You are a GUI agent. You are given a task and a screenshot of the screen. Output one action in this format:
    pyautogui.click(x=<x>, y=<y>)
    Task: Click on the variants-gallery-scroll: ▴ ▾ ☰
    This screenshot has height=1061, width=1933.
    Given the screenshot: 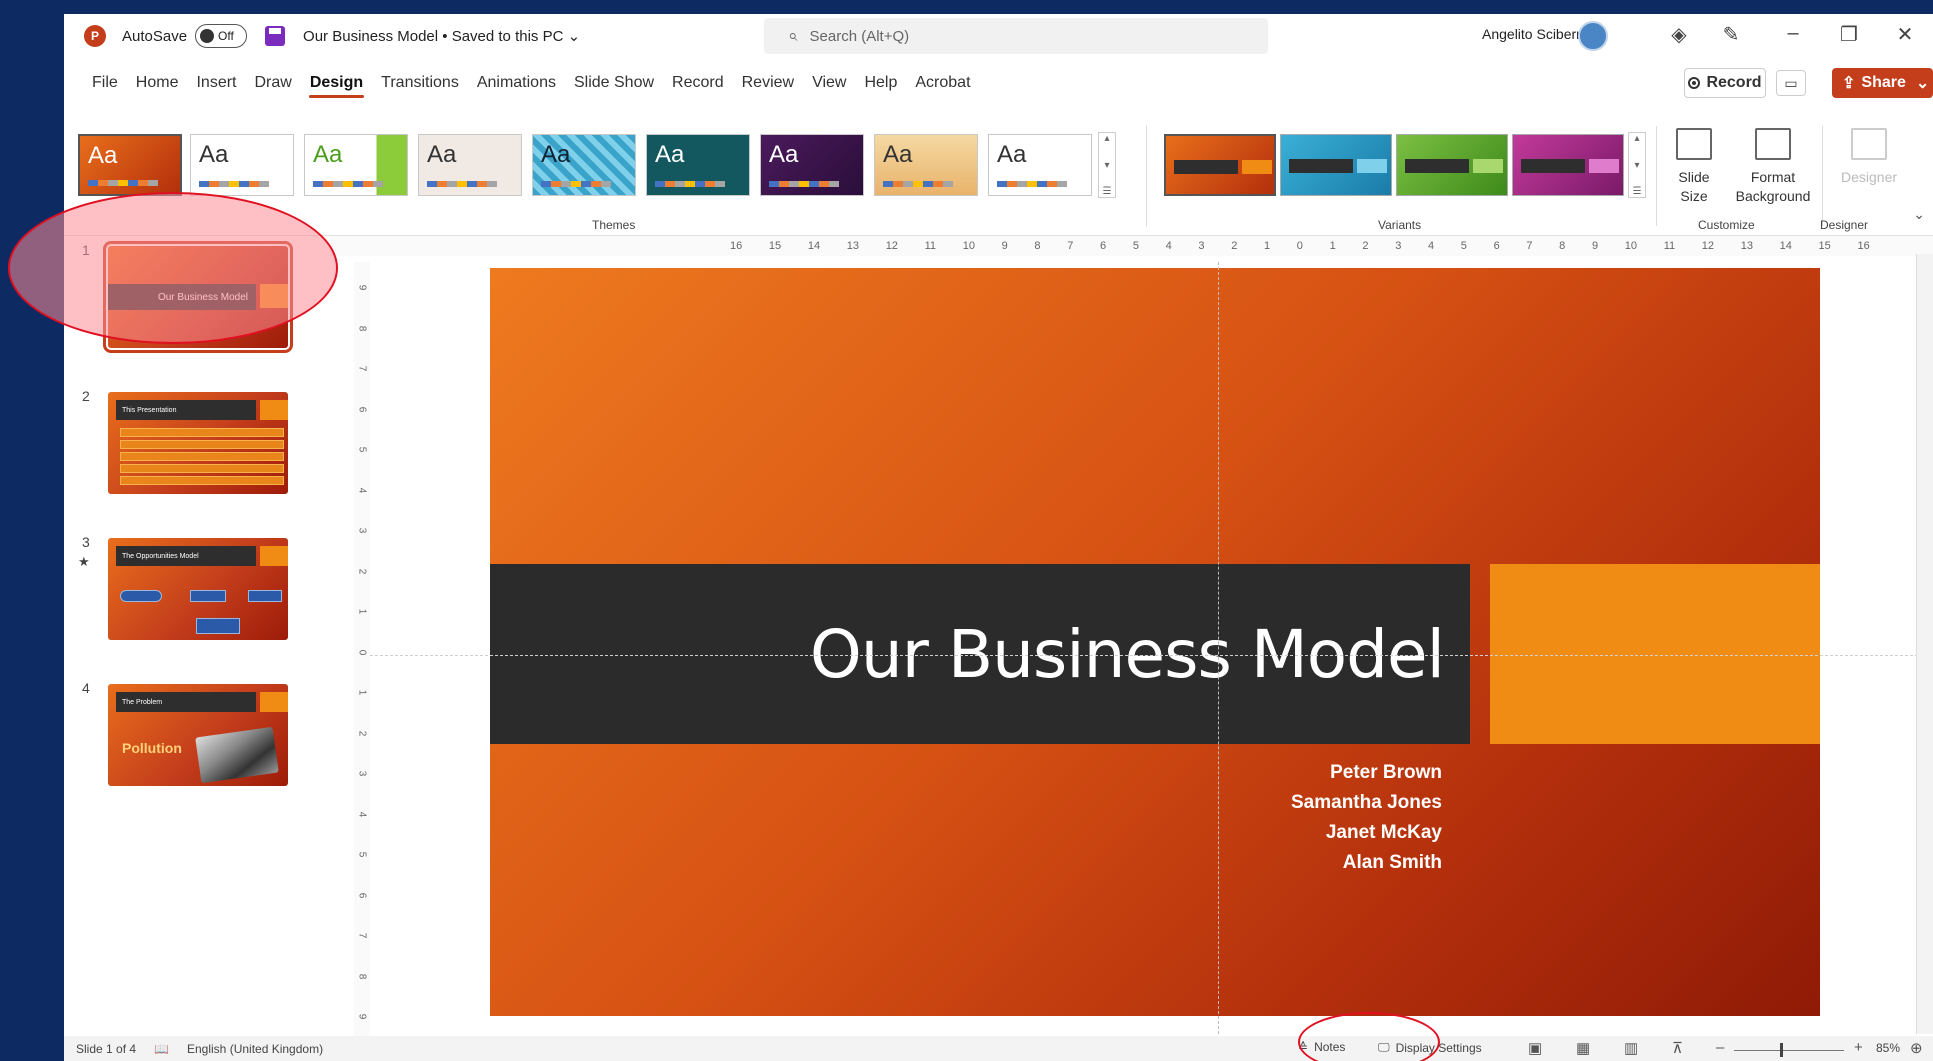 What is the action you would take?
    pyautogui.click(x=1637, y=165)
    